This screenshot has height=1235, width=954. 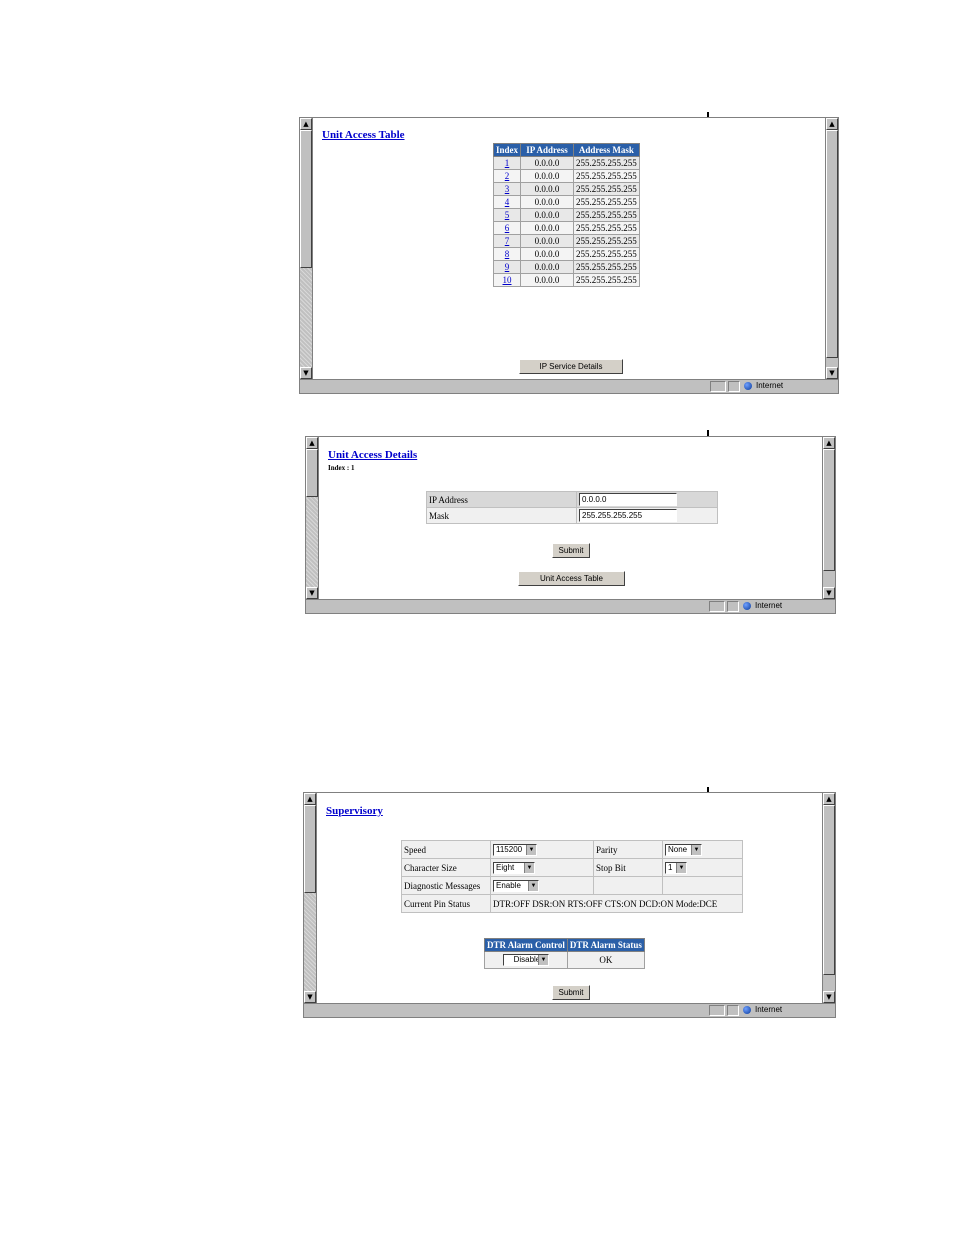 I want to click on stop-bit-cell: 1 ▼, so click(x=702, y=867).